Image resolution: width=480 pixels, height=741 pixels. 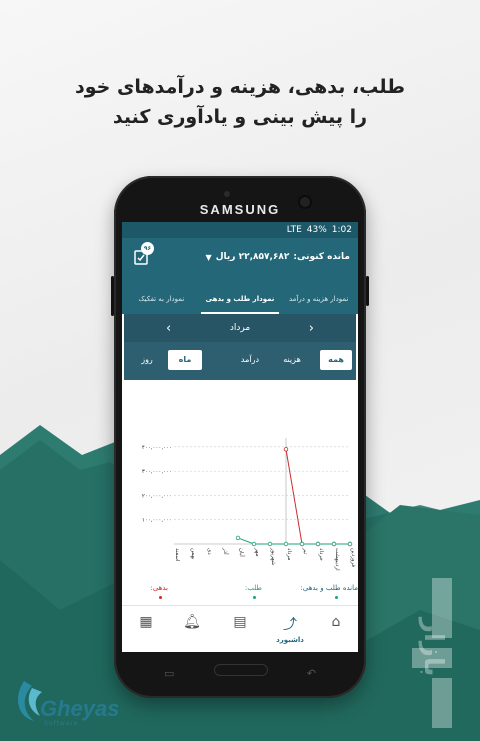 I want to click on month-label: مرداد, so click(x=240, y=328).